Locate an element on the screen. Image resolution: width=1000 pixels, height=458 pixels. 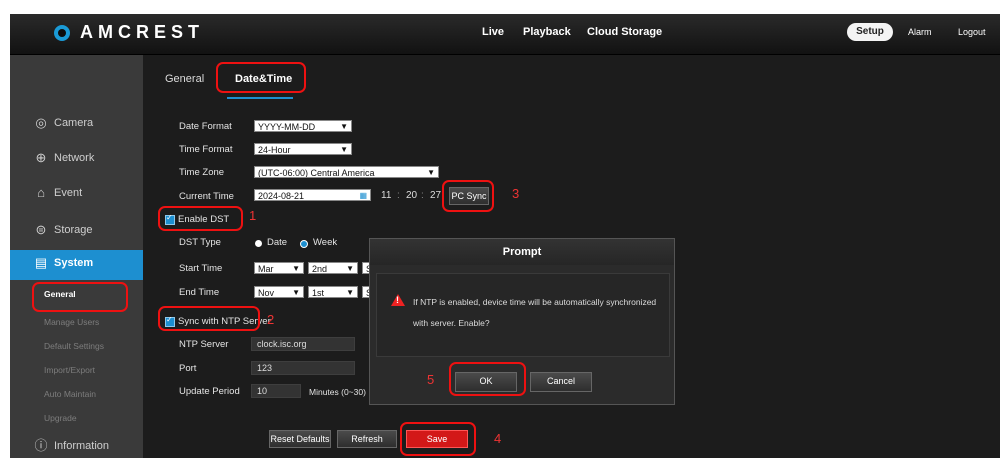
button-label: Cancel is located at coordinates (560, 381).